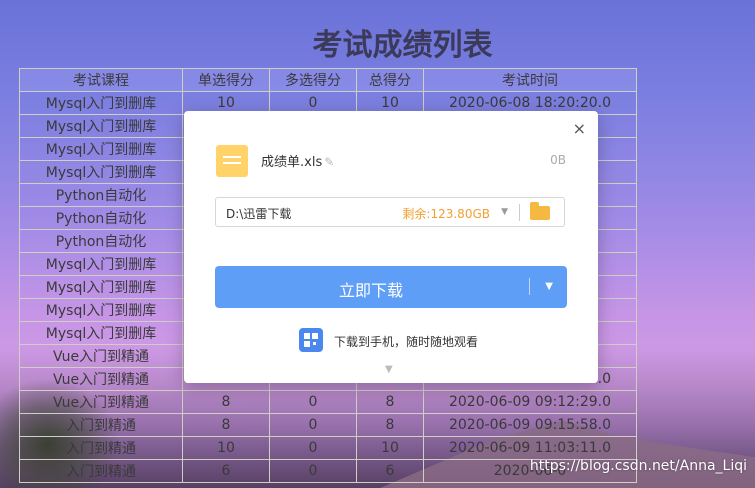  I want to click on download-options-icon: ▼, so click(549, 286).